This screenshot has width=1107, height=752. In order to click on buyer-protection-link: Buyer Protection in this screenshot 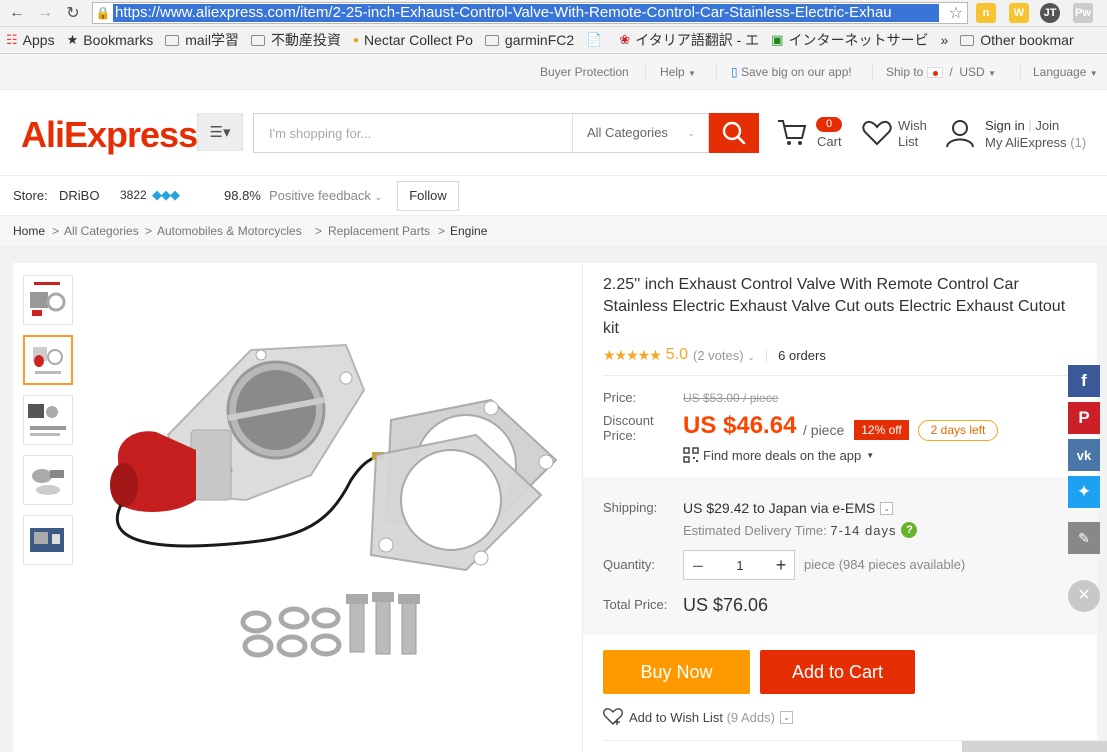, I will do `click(584, 72)`.